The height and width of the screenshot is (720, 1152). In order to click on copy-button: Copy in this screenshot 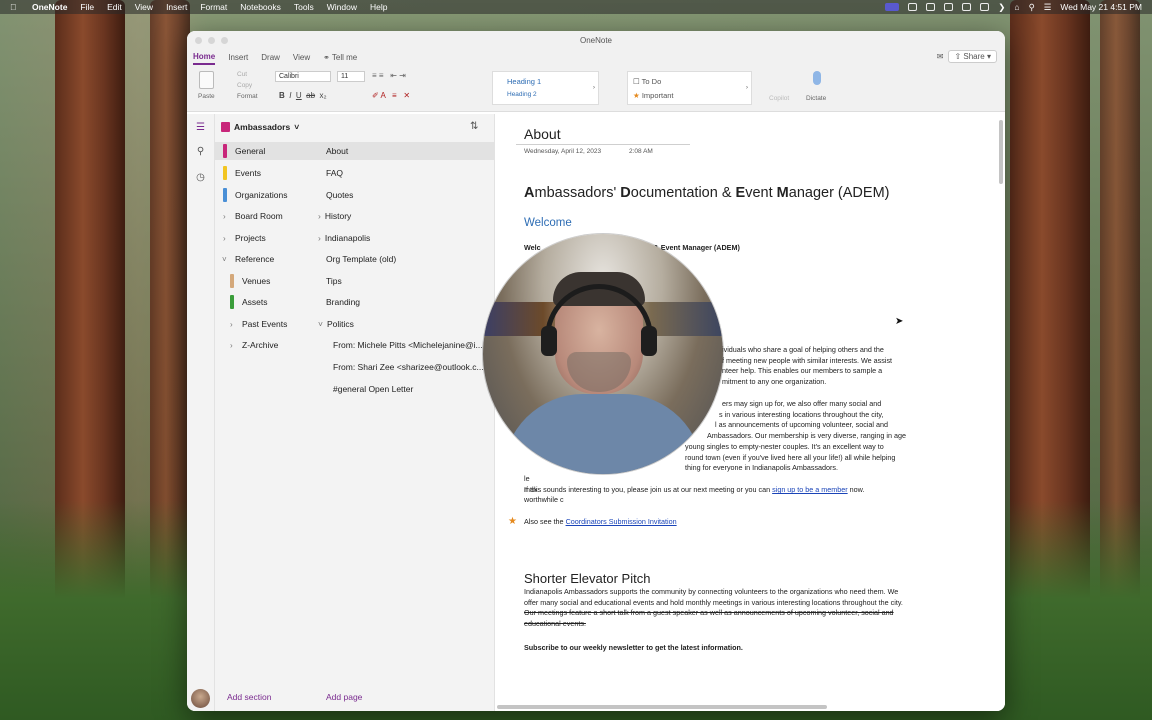, I will do `click(244, 85)`.